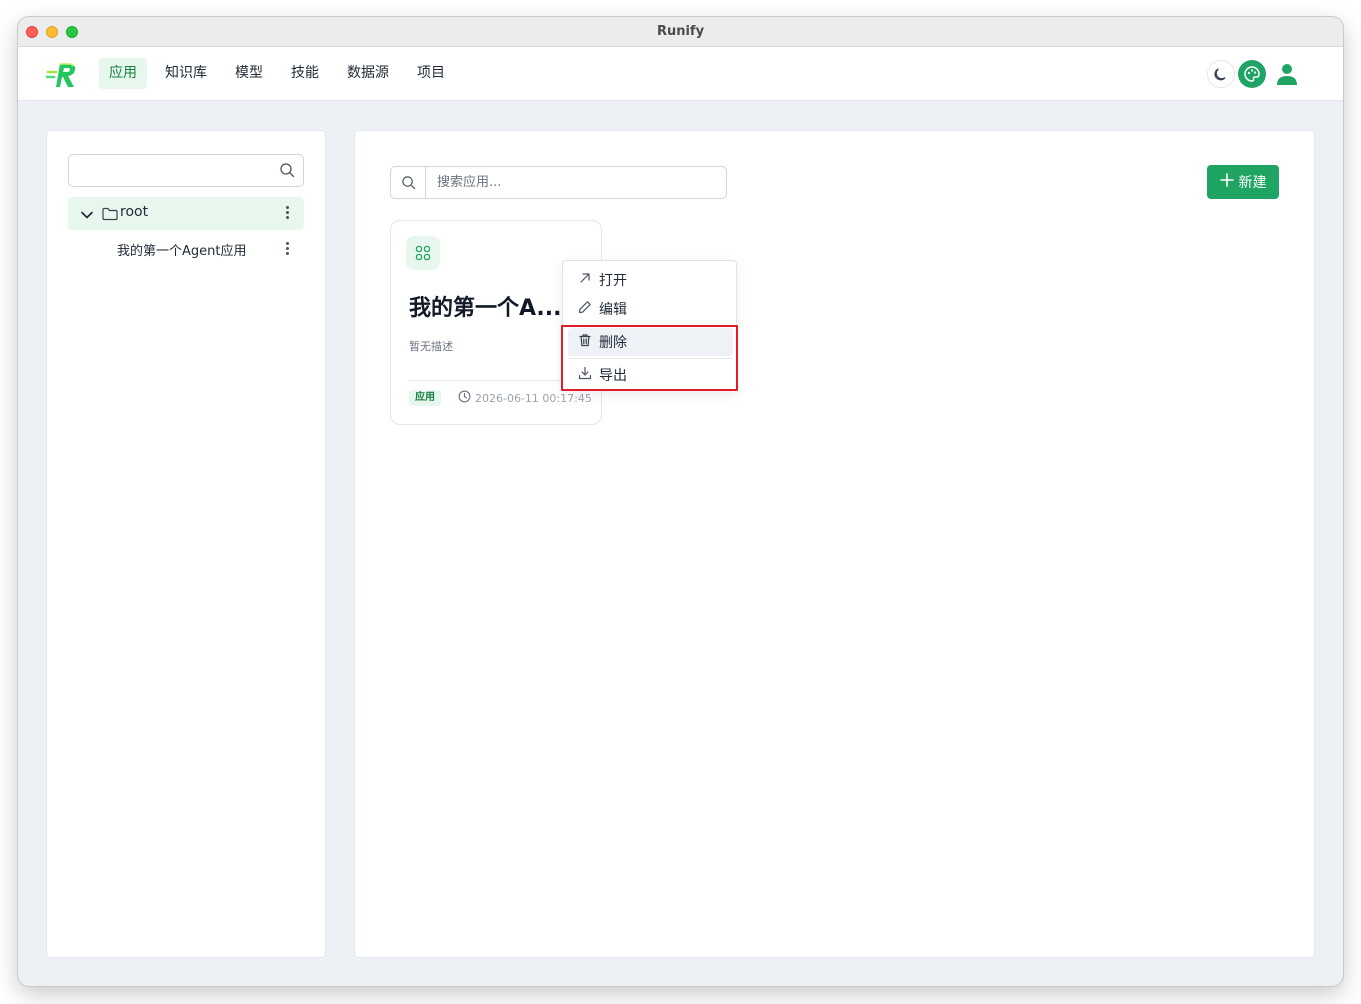 The image size is (1361, 1004). What do you see at coordinates (585, 342) in the screenshot?
I see `trash-icon` at bounding box center [585, 342].